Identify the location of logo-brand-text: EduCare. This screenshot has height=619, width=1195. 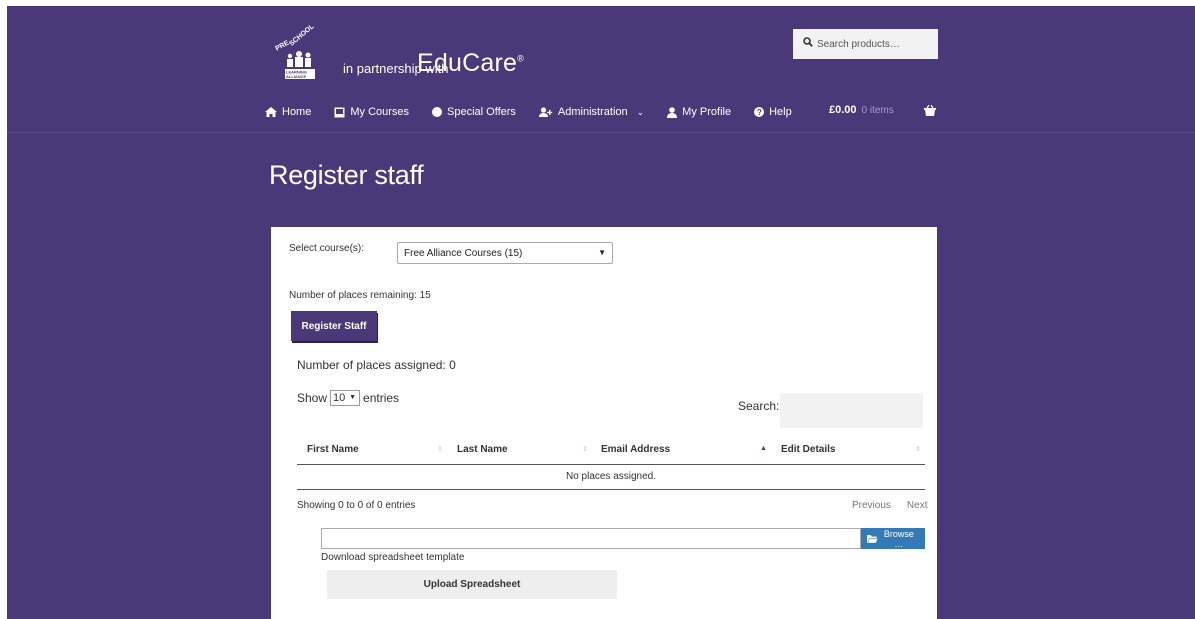
(467, 63).